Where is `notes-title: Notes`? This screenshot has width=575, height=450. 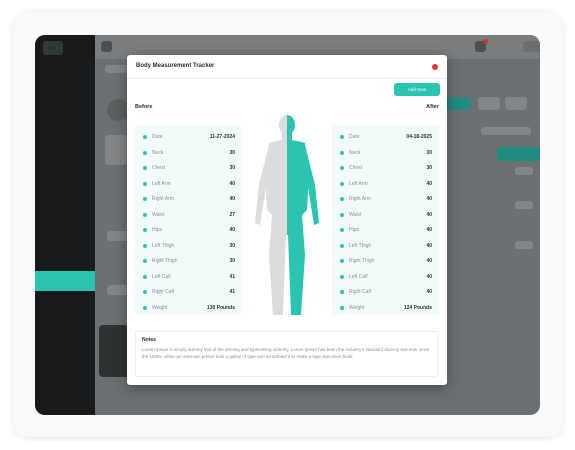 notes-title: Notes is located at coordinates (149, 340).